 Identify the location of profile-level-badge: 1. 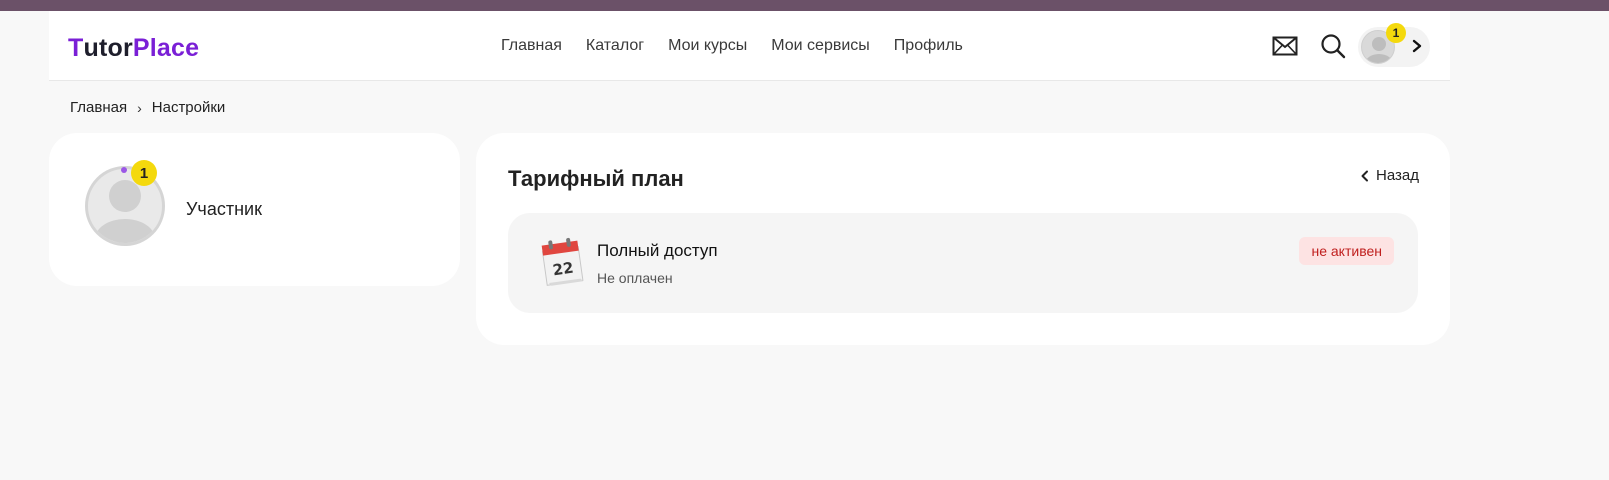
(144, 173).